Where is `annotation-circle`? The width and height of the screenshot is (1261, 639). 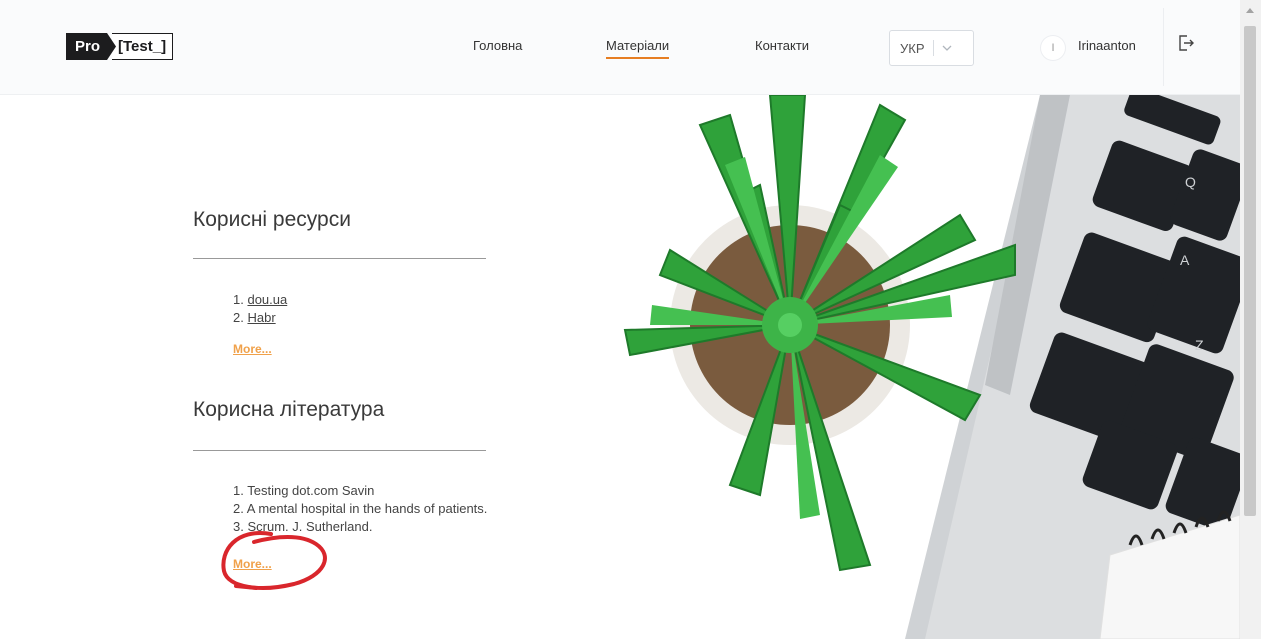 annotation-circle is located at coordinates (274, 560).